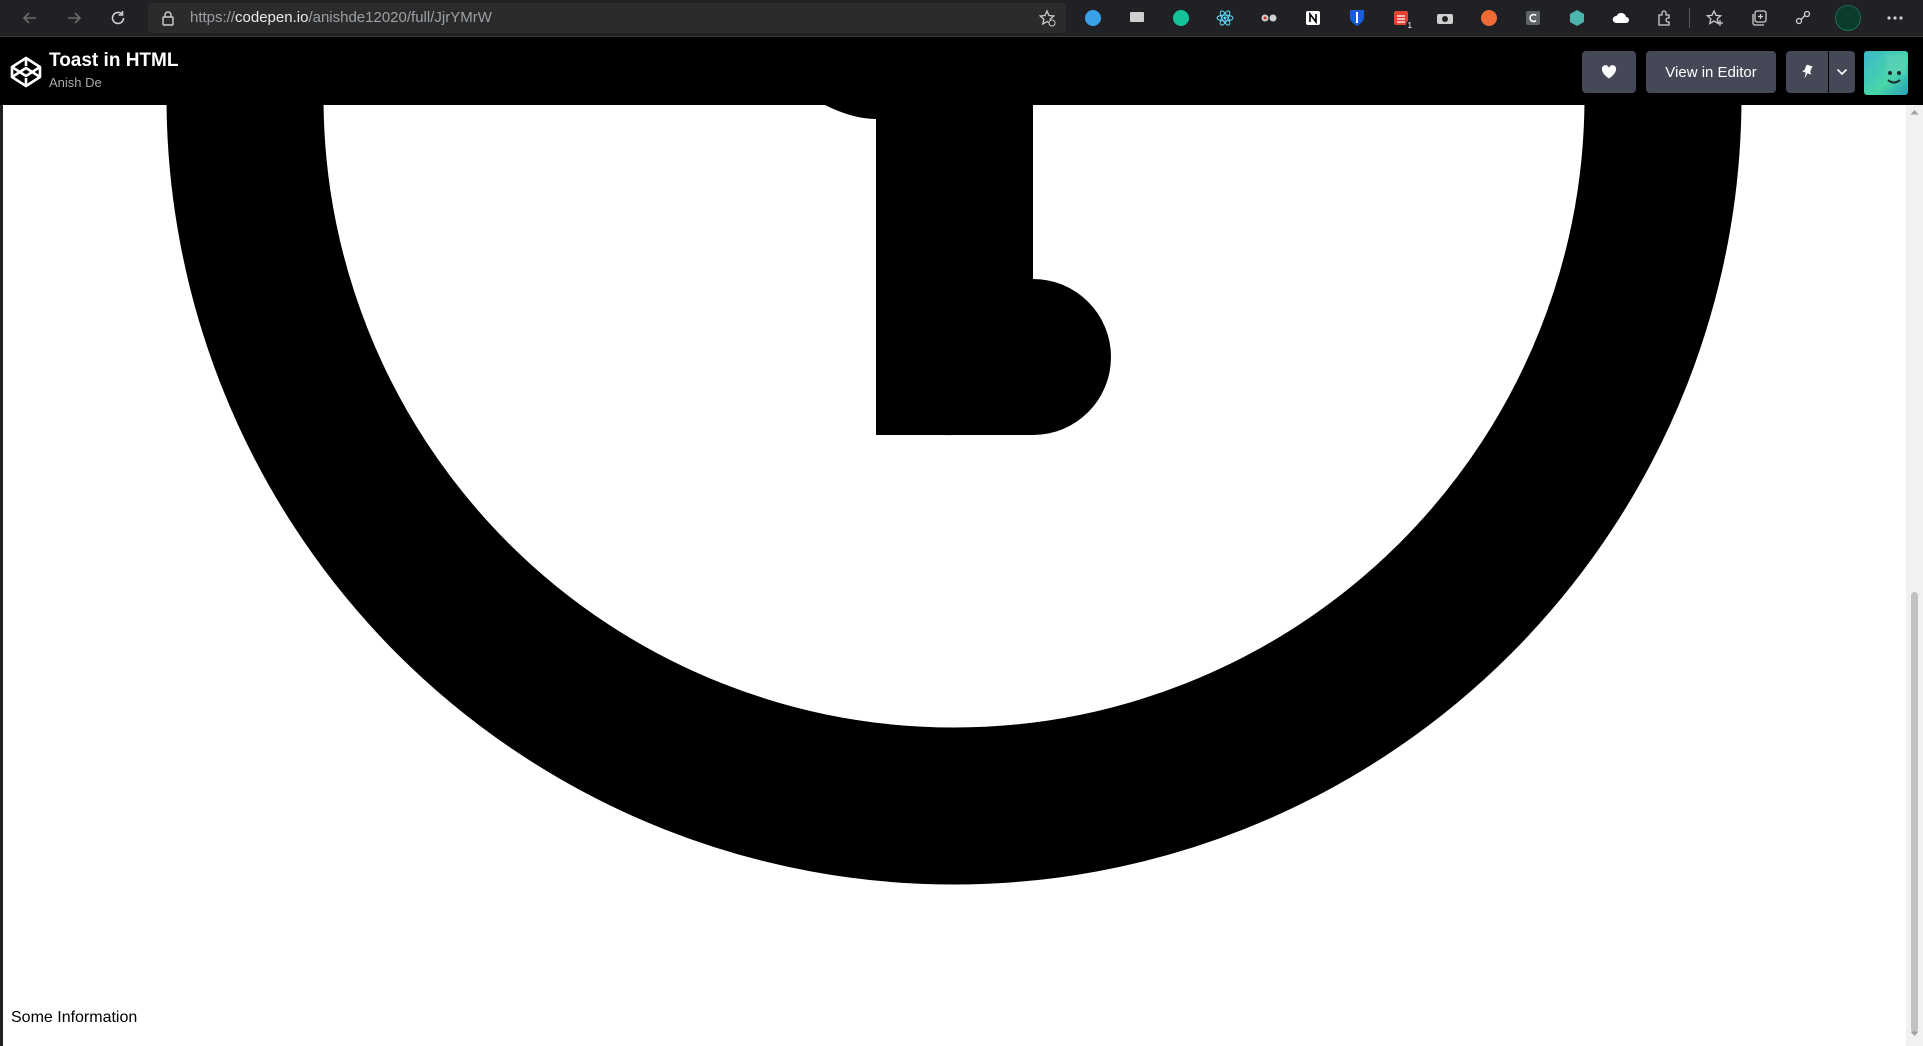  I want to click on extension-glasses-icon, so click(1269, 18).